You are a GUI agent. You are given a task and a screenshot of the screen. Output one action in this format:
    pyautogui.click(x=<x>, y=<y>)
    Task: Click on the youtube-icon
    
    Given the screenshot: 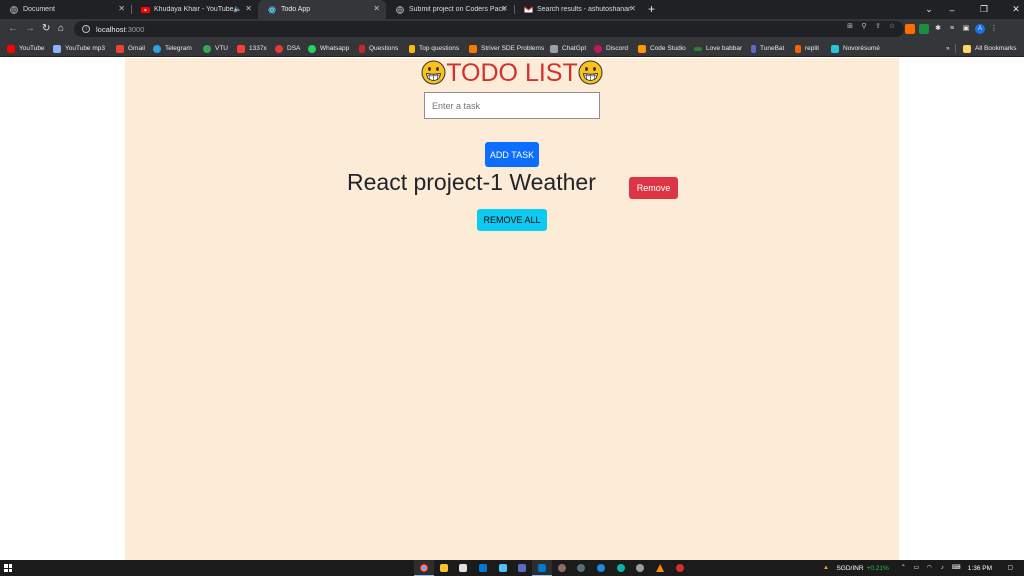 What is the action you would take?
    pyautogui.click(x=145, y=10)
    